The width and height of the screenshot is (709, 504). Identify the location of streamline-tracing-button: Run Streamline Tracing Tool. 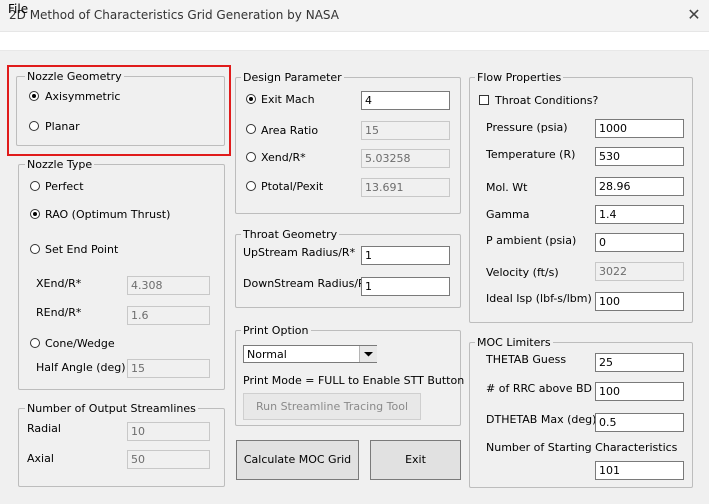
(332, 406).